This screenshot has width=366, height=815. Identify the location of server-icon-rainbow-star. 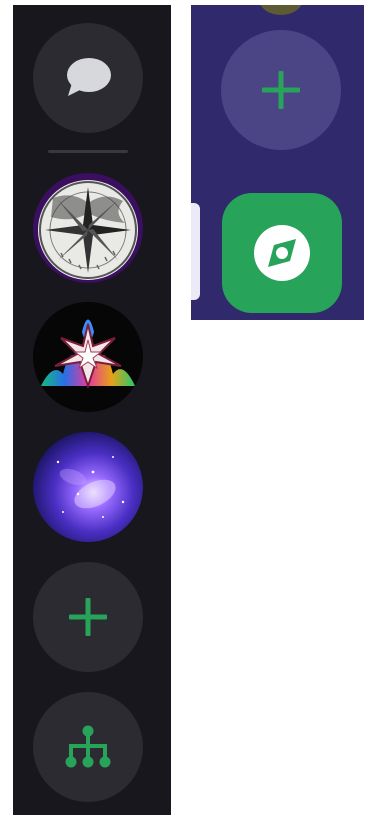
(88, 357).